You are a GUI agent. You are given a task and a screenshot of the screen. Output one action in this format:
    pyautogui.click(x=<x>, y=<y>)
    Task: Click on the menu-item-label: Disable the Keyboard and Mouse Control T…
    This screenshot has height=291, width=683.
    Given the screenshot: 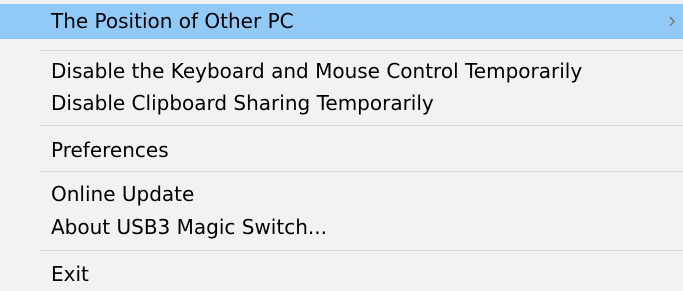 What is the action you would take?
    pyautogui.click(x=317, y=71)
    